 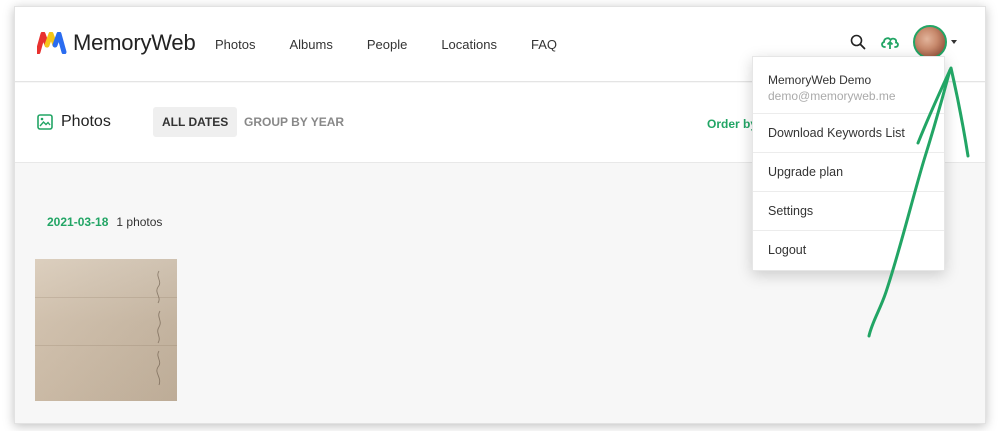 I want to click on cloud-upload-icon, so click(x=890, y=42).